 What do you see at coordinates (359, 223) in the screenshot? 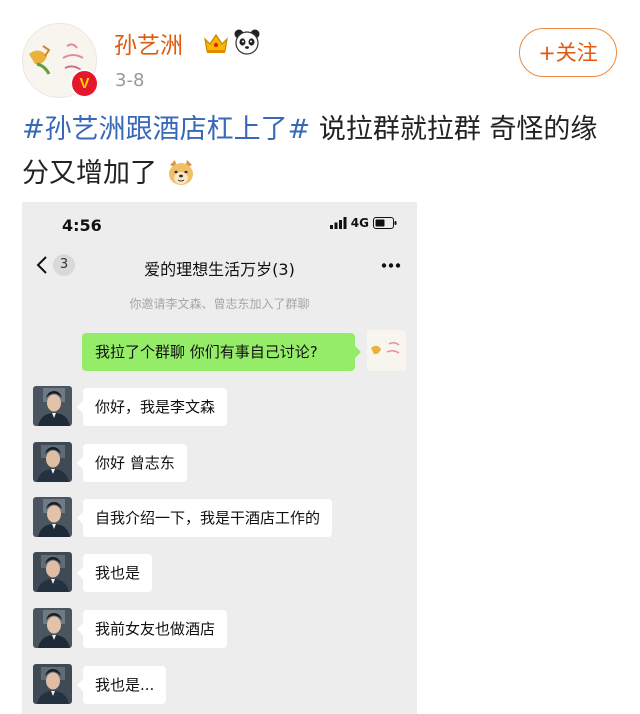
I see `network-label: 4G` at bounding box center [359, 223].